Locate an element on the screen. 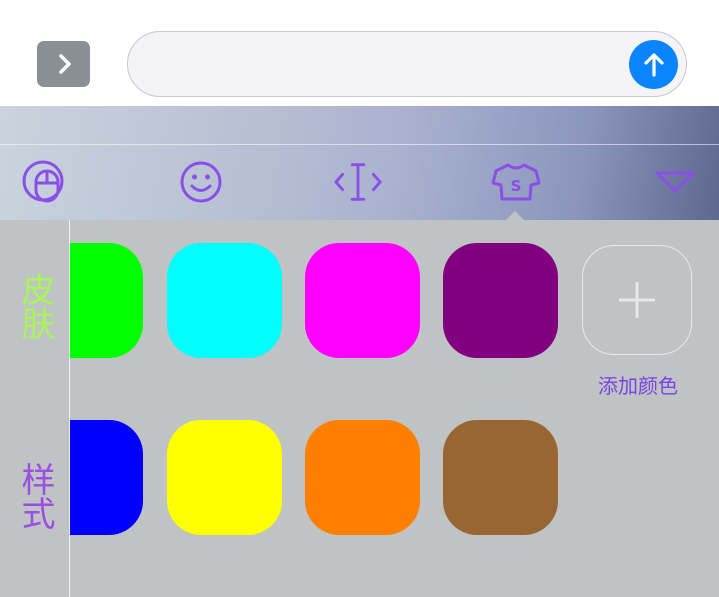  tab-skin: 皮肤 is located at coordinates (34, 306).